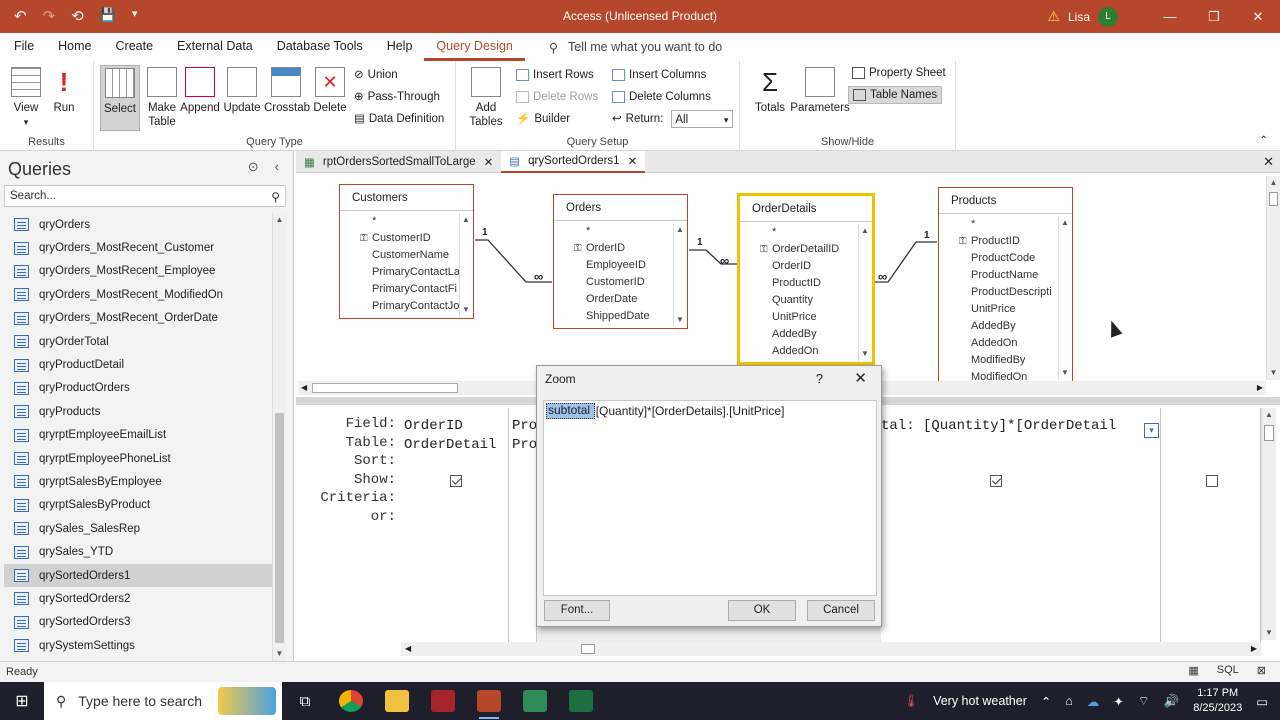  What do you see at coordinates (145, 196) in the screenshot?
I see `nav-search-input: Search... ⚲` at bounding box center [145, 196].